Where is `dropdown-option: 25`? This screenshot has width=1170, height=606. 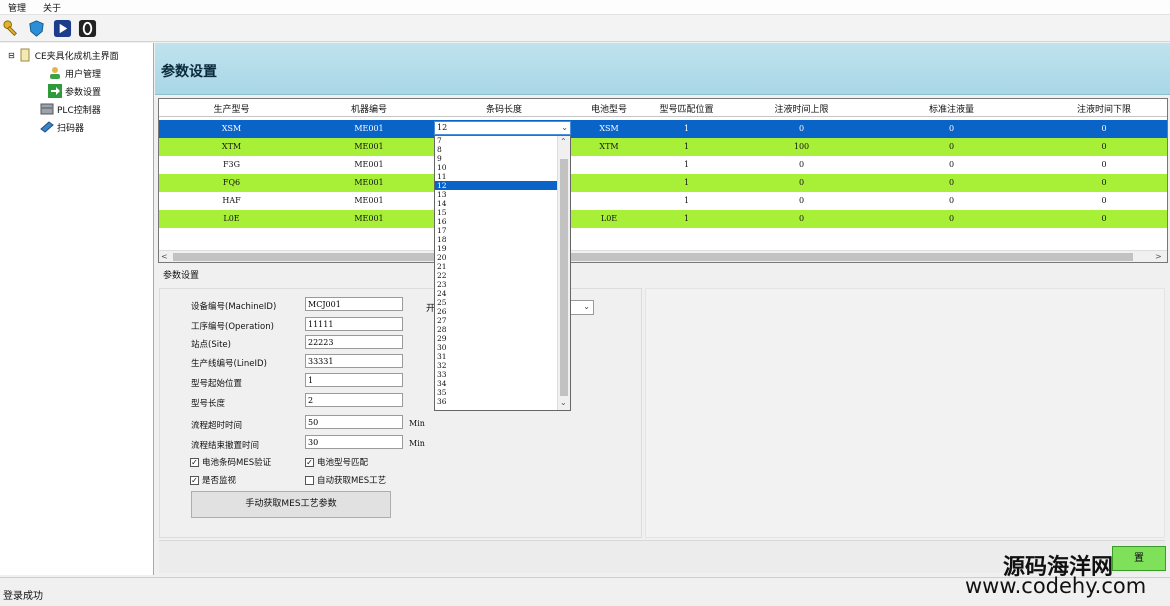 dropdown-option: 25 is located at coordinates (496, 302).